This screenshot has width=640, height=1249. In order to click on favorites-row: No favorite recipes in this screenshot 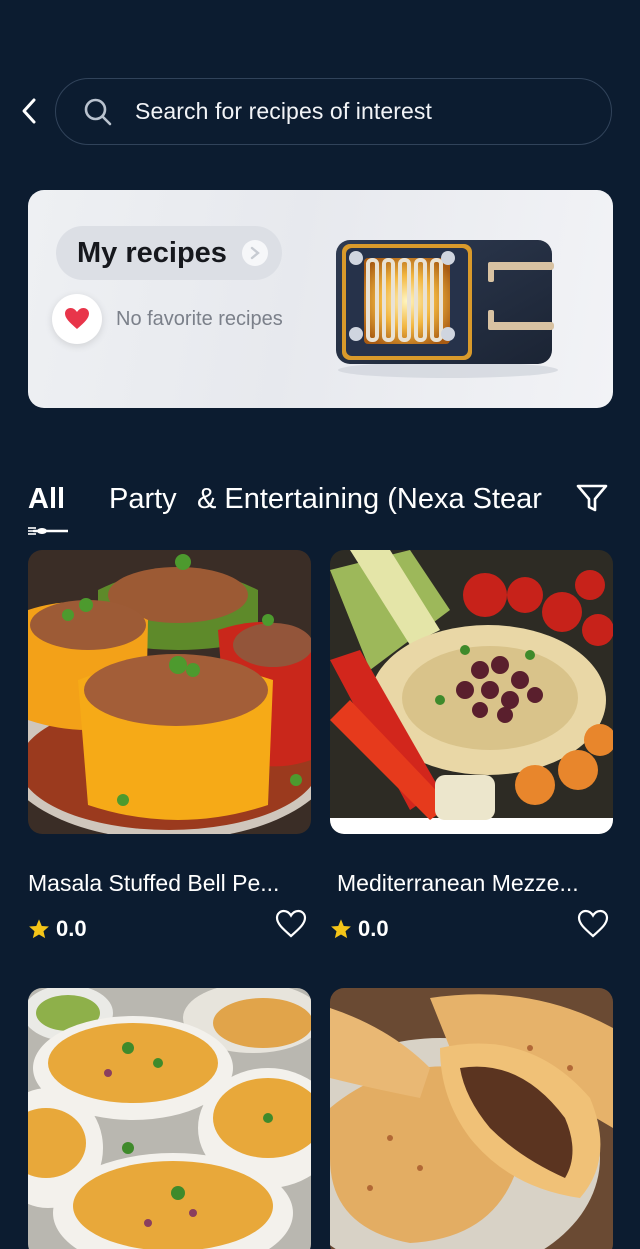, I will do `click(167, 319)`.